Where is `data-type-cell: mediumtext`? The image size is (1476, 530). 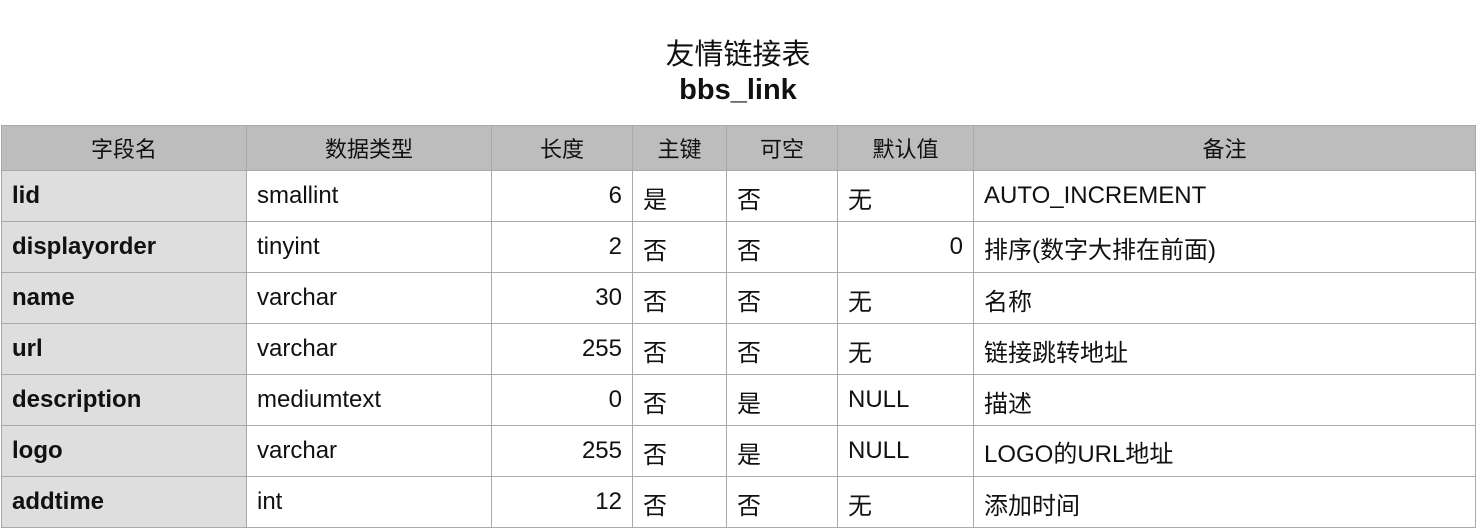
data-type-cell: mediumtext is located at coordinates (369, 400).